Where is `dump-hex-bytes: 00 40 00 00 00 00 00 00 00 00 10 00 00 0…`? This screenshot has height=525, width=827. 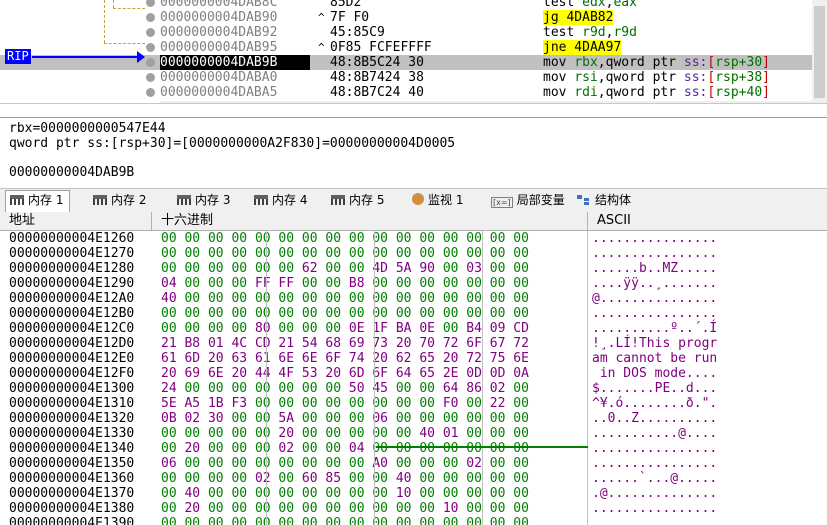 dump-hex-bytes: 00 40 00 00 00 00 00 00 00 00 10 00 00 0… is located at coordinates (345, 493).